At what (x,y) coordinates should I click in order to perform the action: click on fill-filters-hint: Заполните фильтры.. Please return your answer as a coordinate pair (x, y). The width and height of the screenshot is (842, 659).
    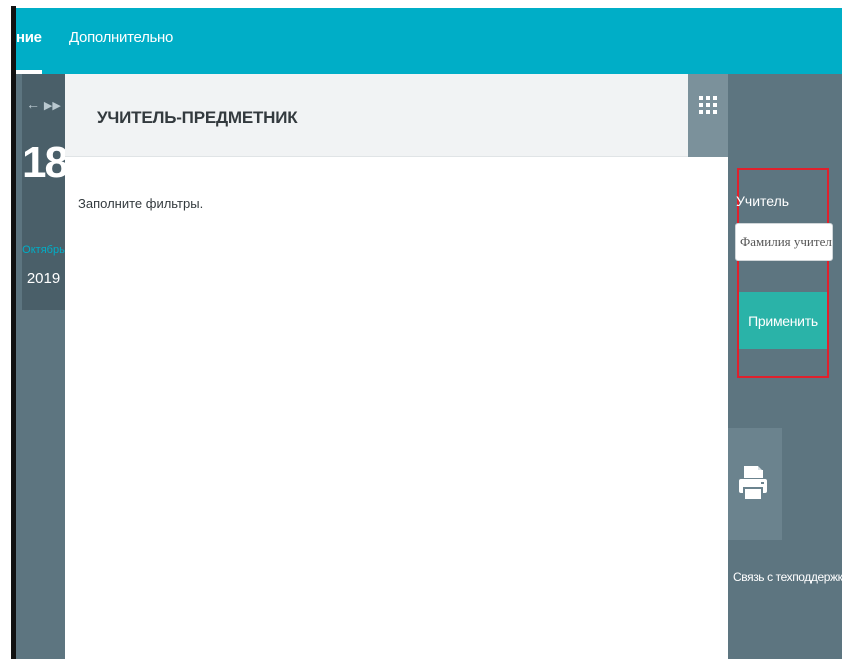
    Looking at the image, I should click on (141, 203).